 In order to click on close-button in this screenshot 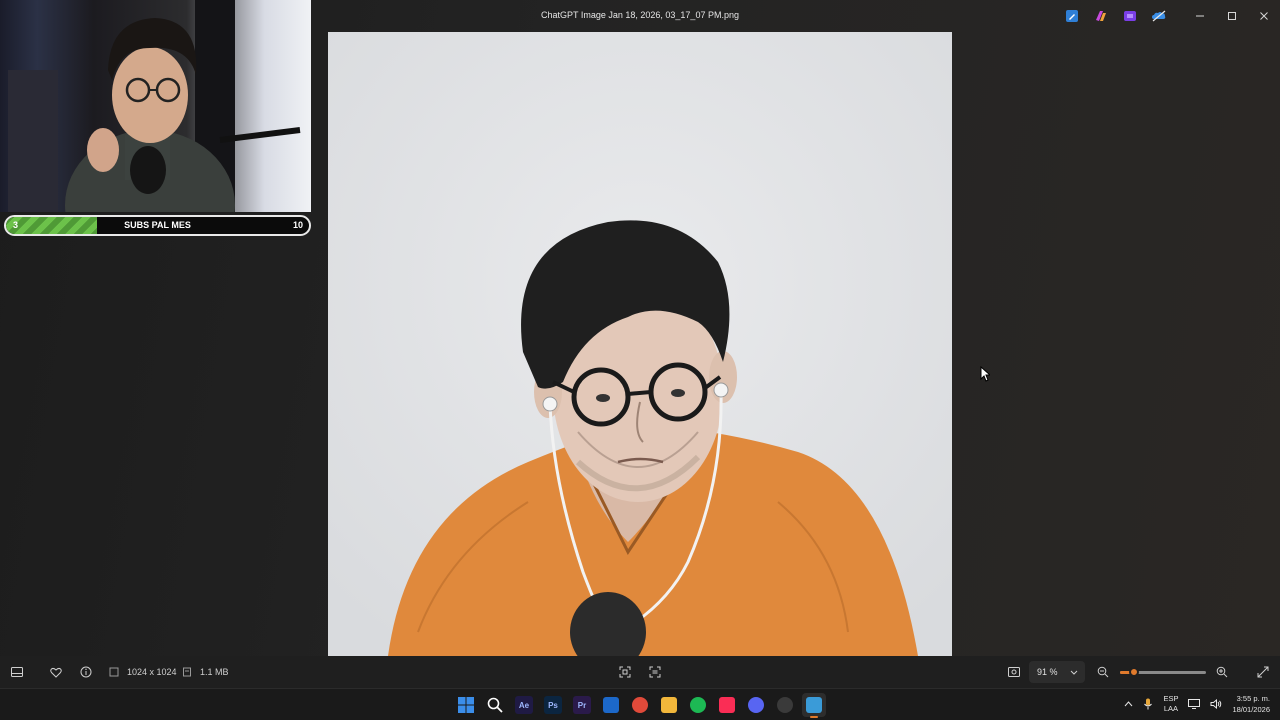, I will do `click(1264, 16)`.